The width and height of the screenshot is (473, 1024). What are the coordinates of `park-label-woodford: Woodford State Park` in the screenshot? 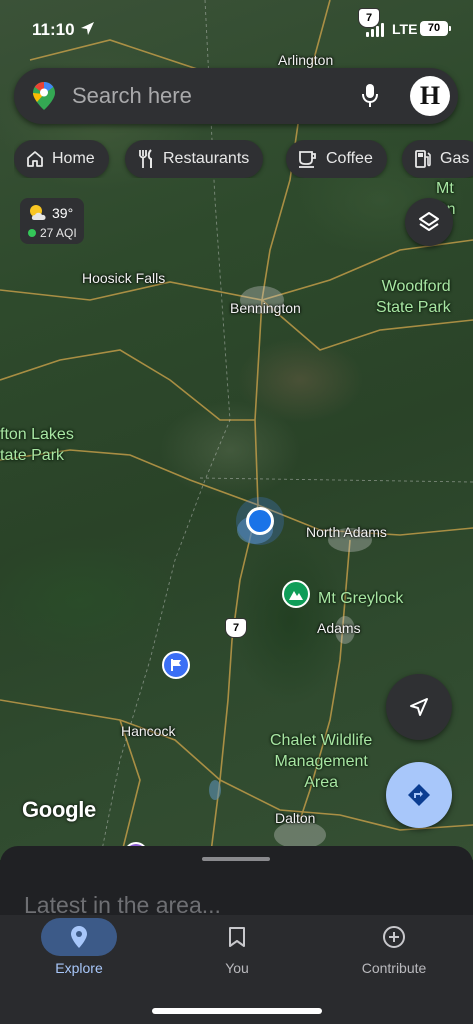 It's located at (413, 297).